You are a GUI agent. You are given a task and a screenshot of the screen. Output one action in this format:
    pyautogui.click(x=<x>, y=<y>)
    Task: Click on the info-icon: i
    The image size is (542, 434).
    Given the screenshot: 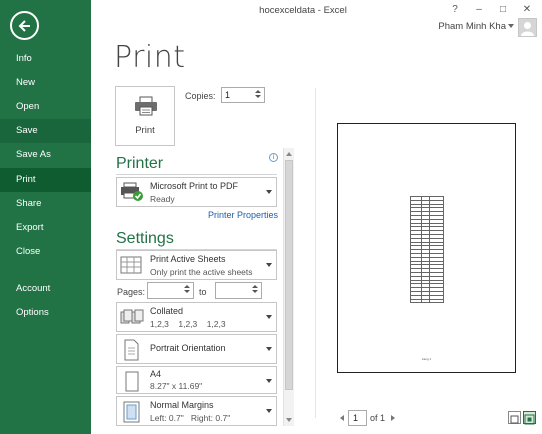 What is the action you would take?
    pyautogui.click(x=273, y=157)
    